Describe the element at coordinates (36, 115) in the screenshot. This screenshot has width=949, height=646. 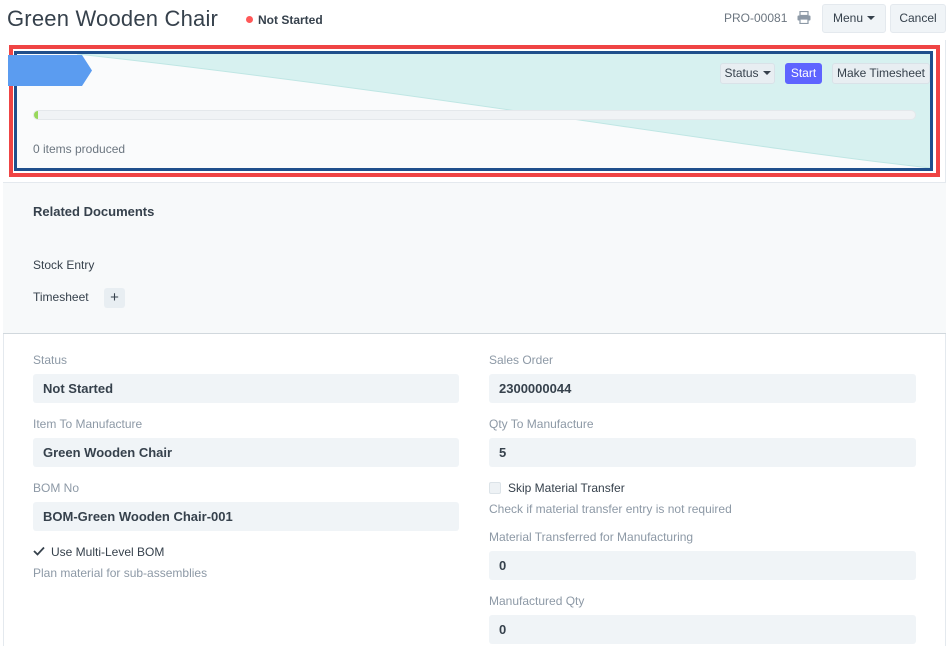
I see `progress-bar-fill` at that location.